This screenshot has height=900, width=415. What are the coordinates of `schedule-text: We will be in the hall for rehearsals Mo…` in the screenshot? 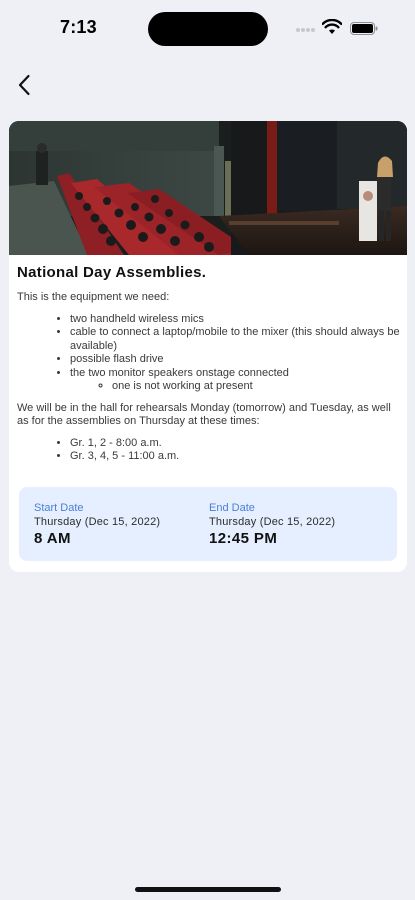 It's located at (204, 414).